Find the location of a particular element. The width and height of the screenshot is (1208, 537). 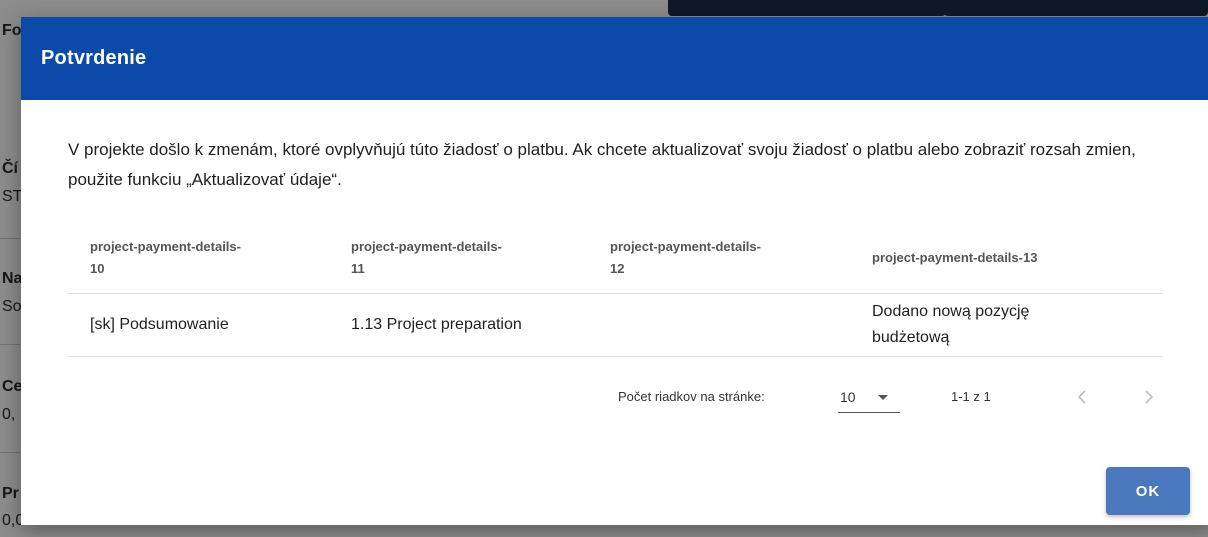

table-cell: Dodano nową pozycję budżetową is located at coordinates (951, 324).